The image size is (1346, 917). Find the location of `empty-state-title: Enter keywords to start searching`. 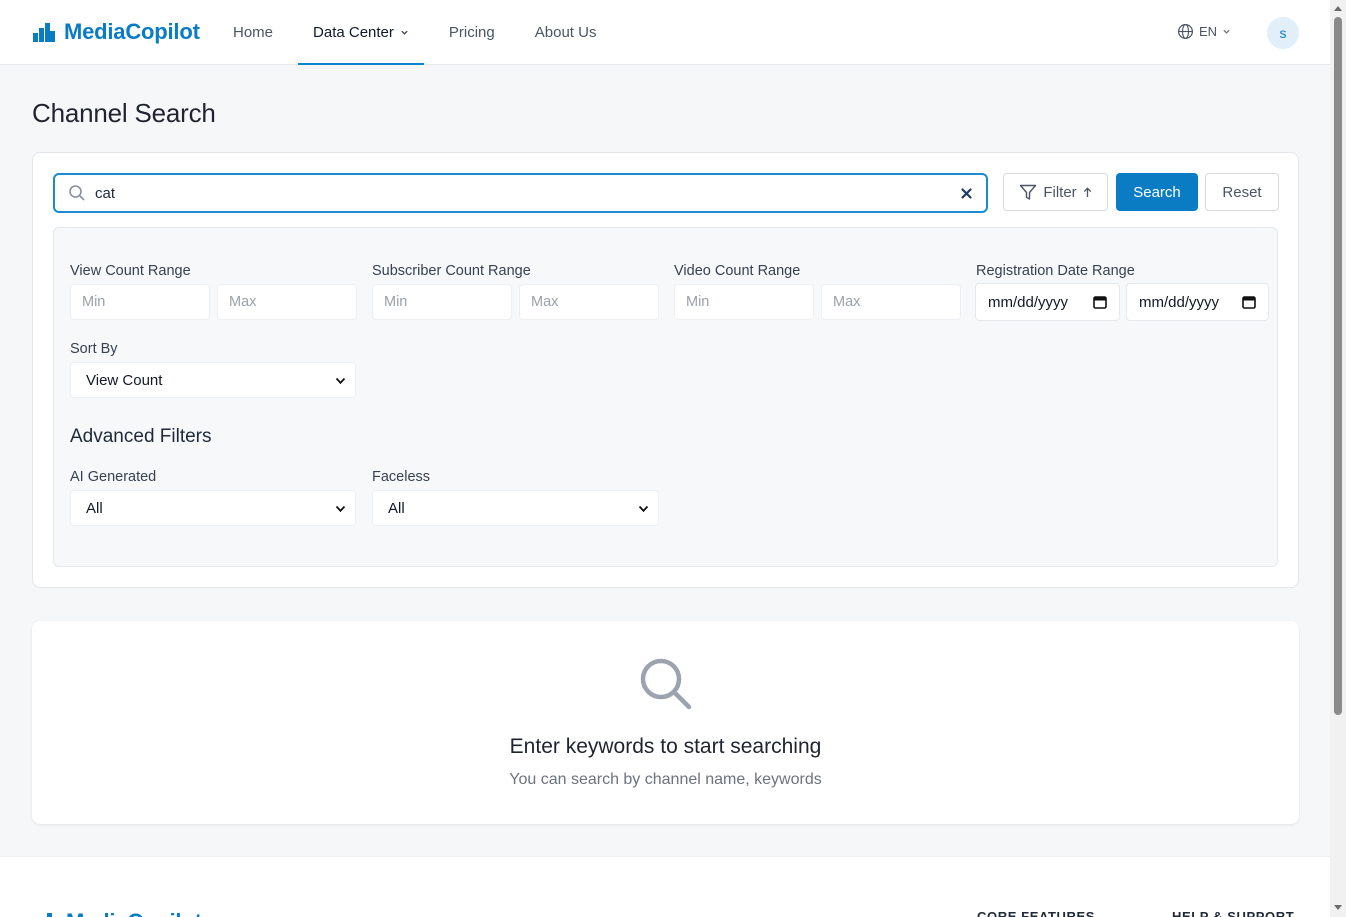

empty-state-title: Enter keywords to start searching is located at coordinates (665, 746).